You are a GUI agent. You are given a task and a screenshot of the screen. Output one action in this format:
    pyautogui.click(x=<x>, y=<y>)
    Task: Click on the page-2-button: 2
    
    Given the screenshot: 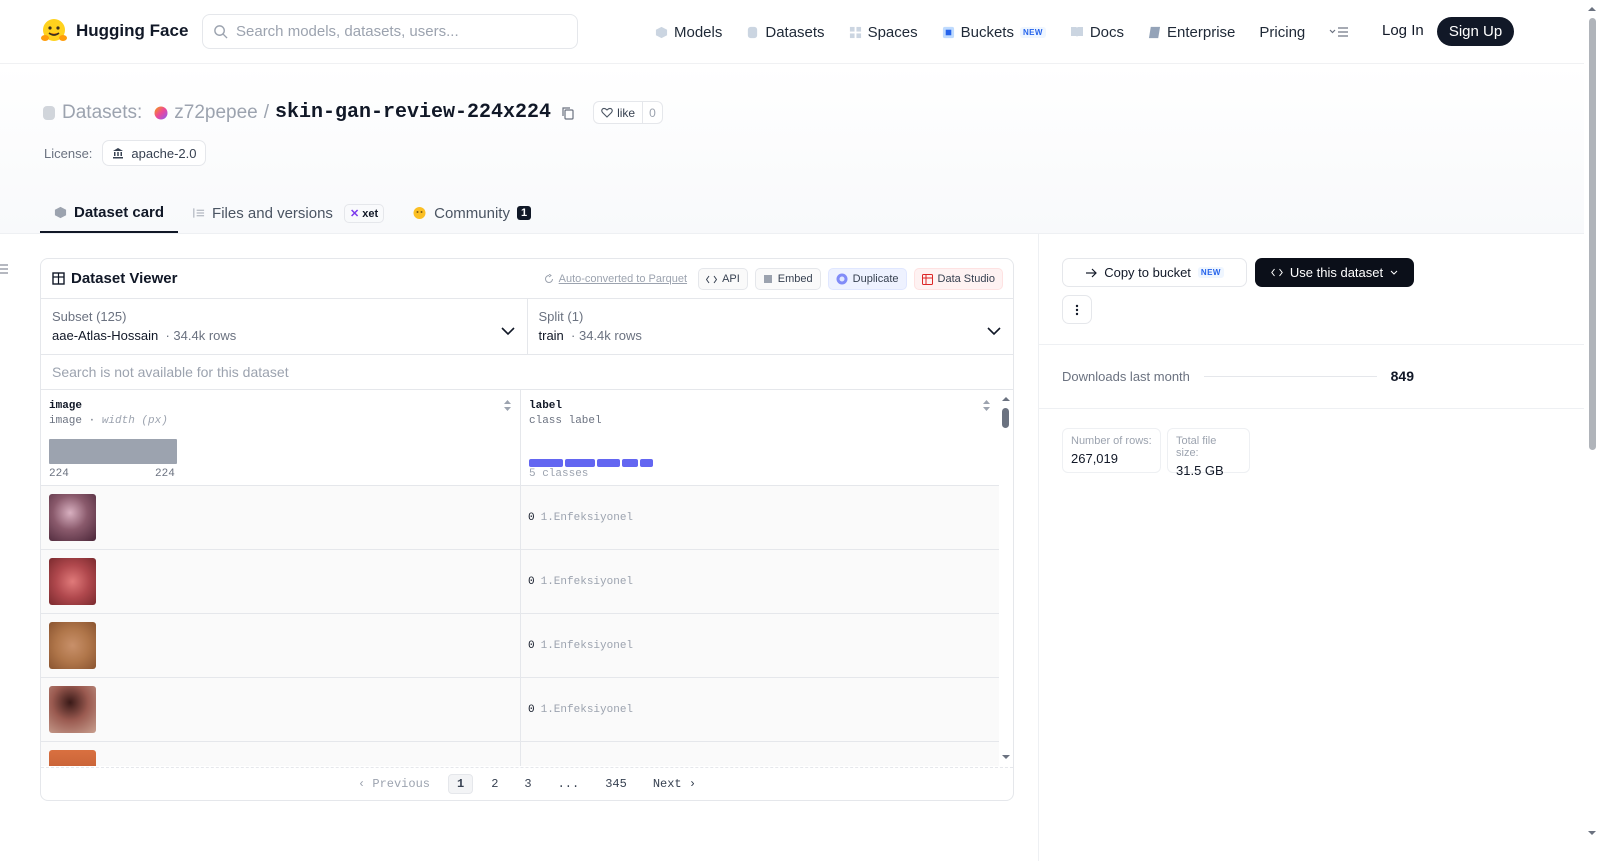 What is the action you would take?
    pyautogui.click(x=494, y=784)
    